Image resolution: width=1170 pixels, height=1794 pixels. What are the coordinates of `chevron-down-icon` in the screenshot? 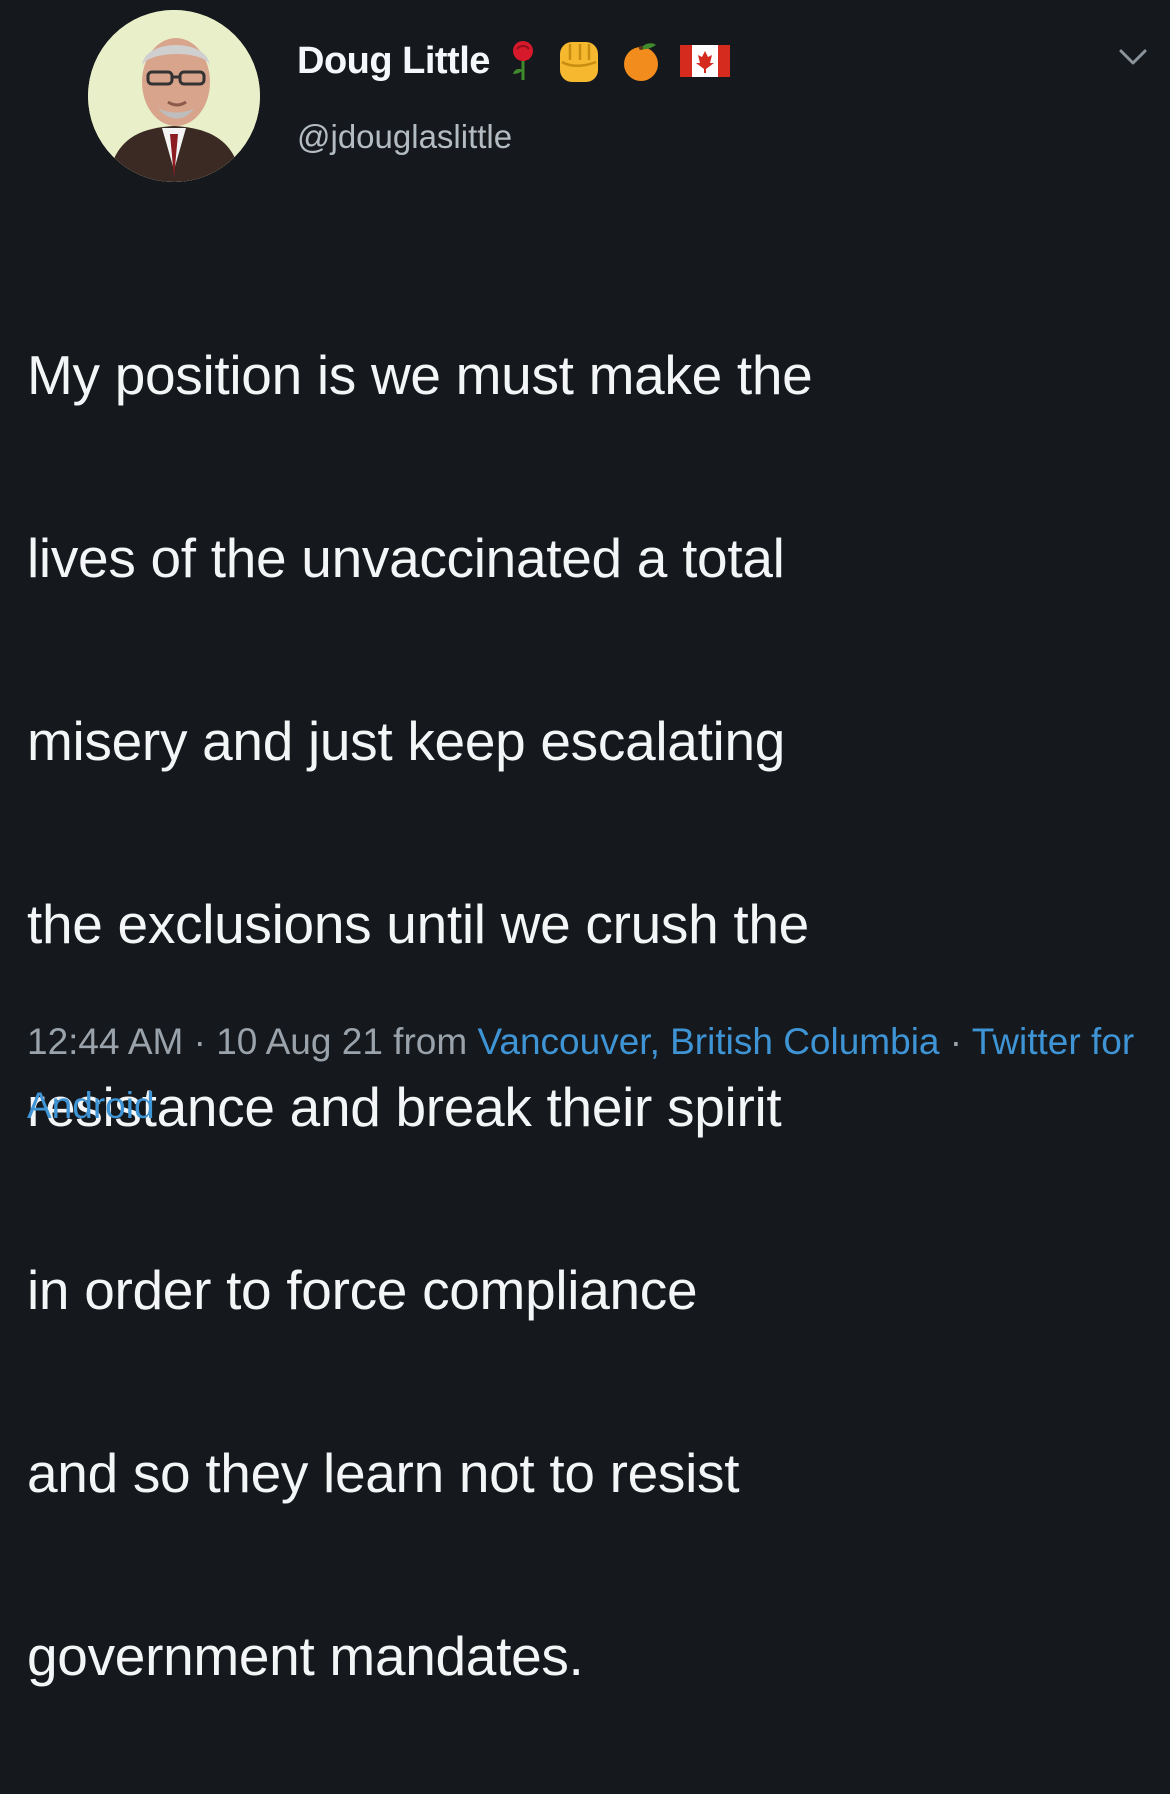 It's located at (1133, 57).